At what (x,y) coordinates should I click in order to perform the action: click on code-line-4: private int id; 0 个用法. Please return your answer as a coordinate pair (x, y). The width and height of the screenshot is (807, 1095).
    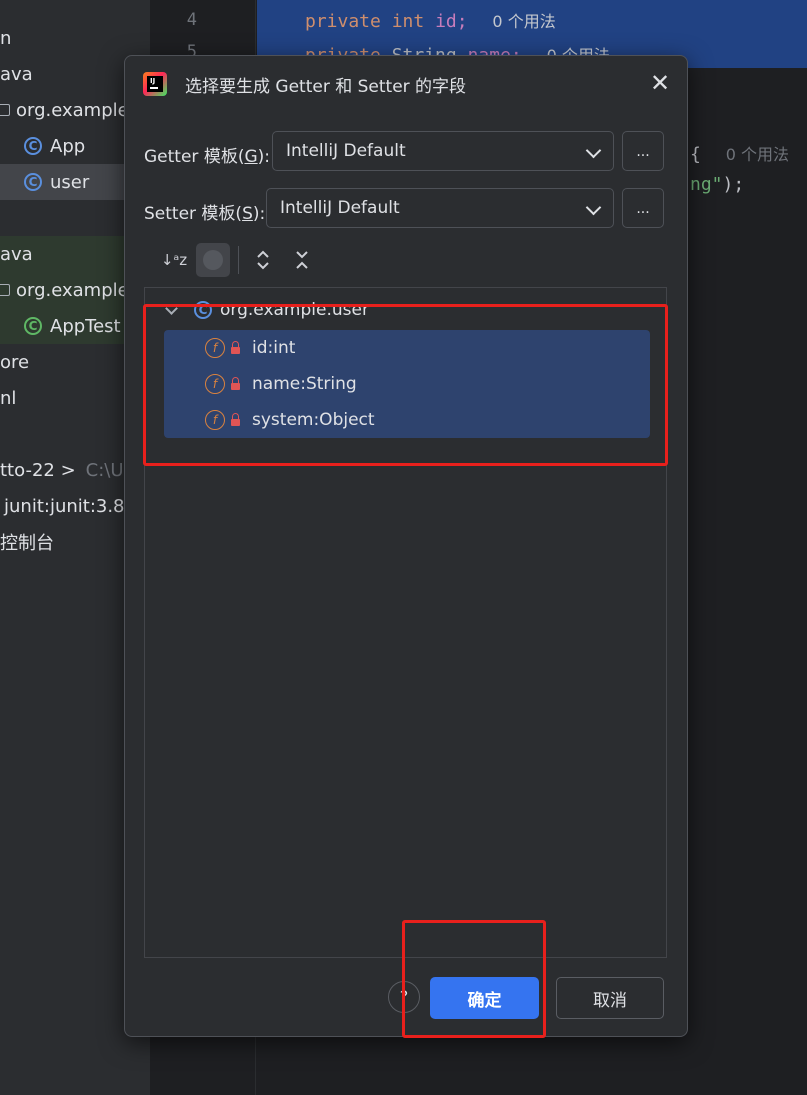
    Looking at the image, I should click on (430, 20).